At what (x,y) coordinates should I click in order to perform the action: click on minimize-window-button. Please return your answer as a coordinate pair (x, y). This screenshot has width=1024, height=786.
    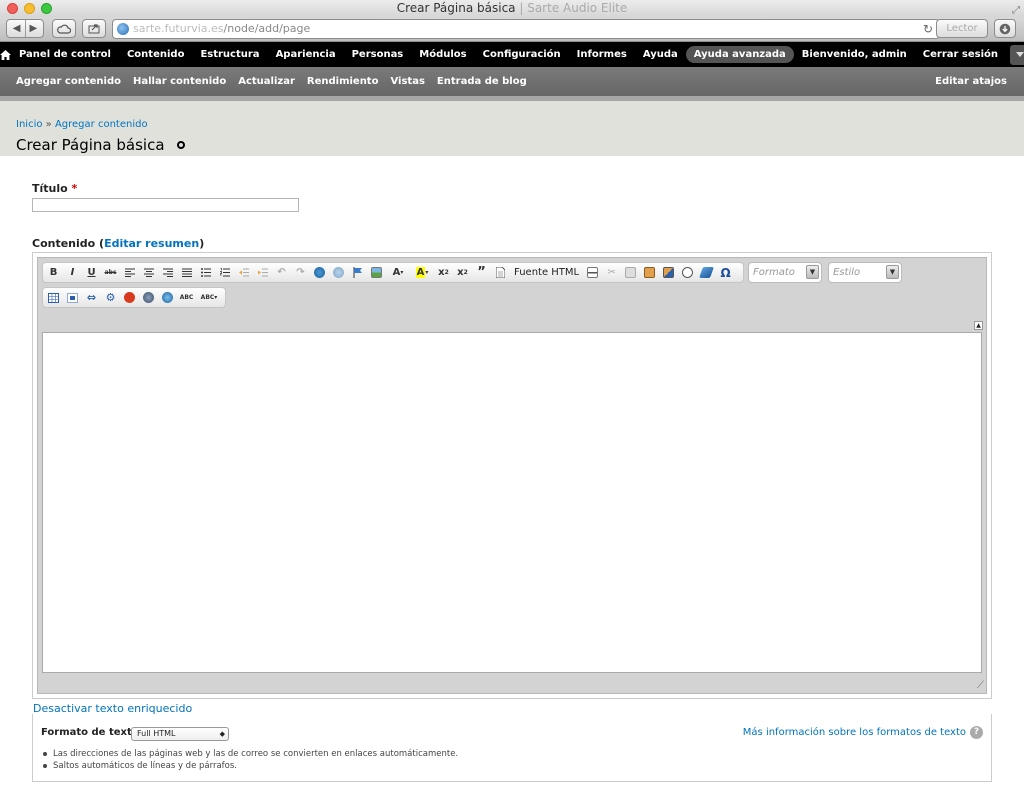
    Looking at the image, I should click on (29, 8).